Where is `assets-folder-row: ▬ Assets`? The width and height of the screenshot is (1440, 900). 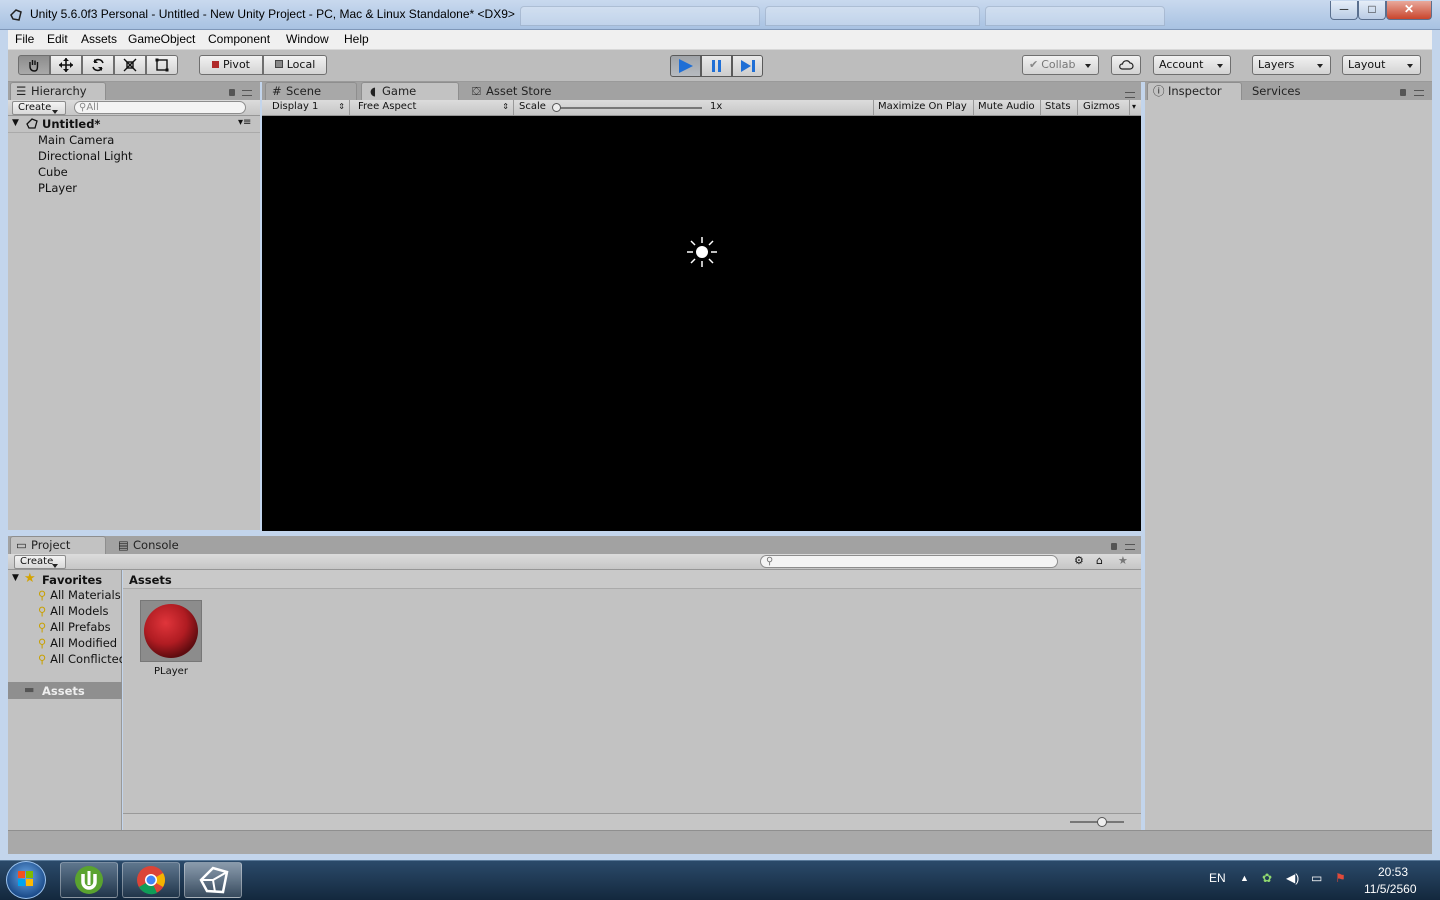 assets-folder-row: ▬ Assets is located at coordinates (65, 690).